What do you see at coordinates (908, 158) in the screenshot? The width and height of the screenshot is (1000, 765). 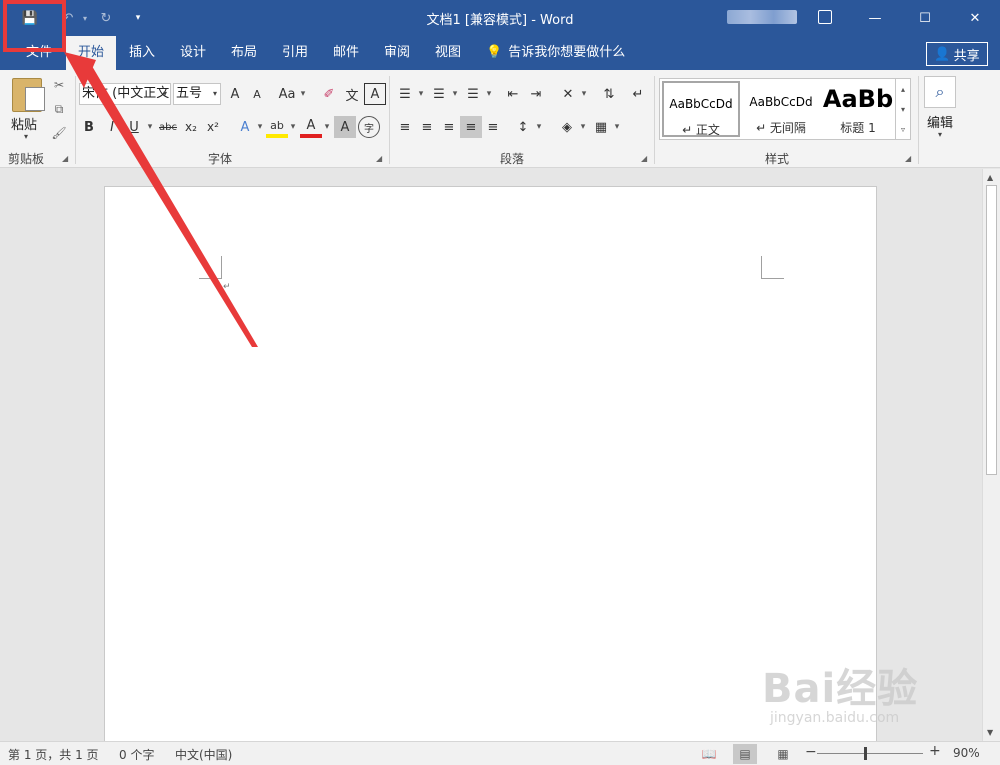 I see `styles-launcher-icon: ◢` at bounding box center [908, 158].